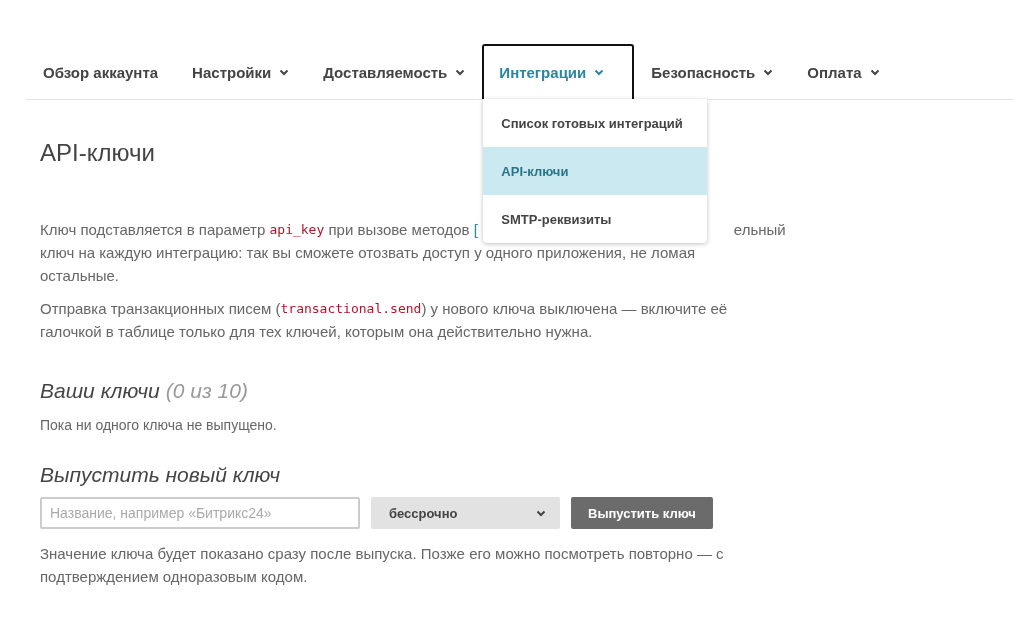 This screenshot has width=1014, height=632. I want to click on nav-tab: Обзор аккаунта, so click(101, 71).